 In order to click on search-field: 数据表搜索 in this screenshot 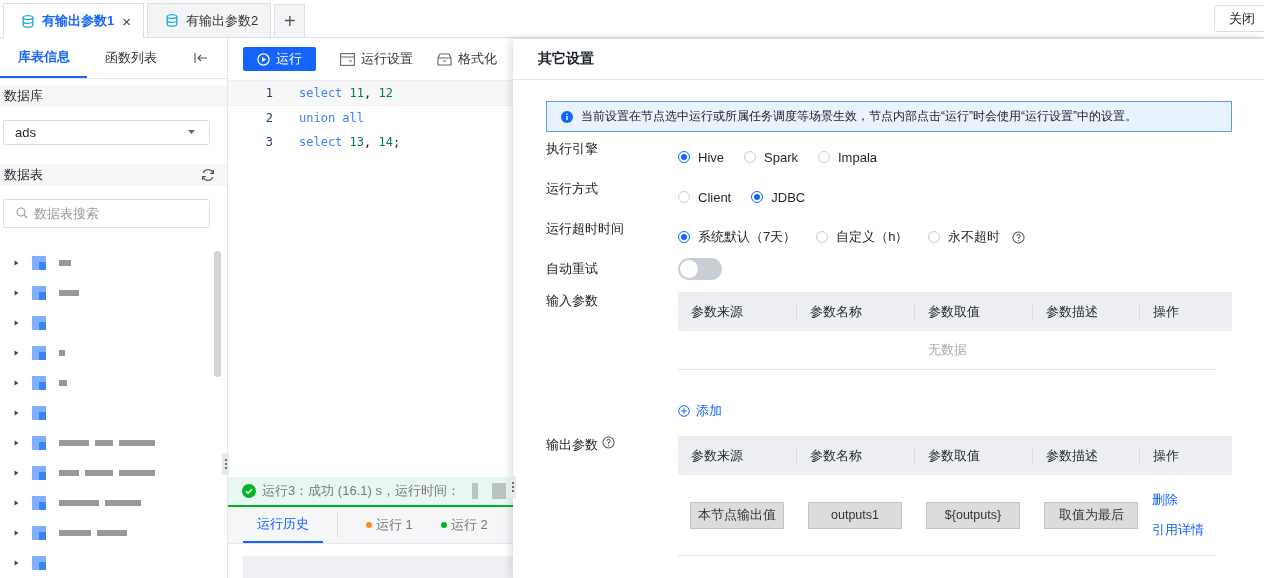, I will do `click(106, 213)`.